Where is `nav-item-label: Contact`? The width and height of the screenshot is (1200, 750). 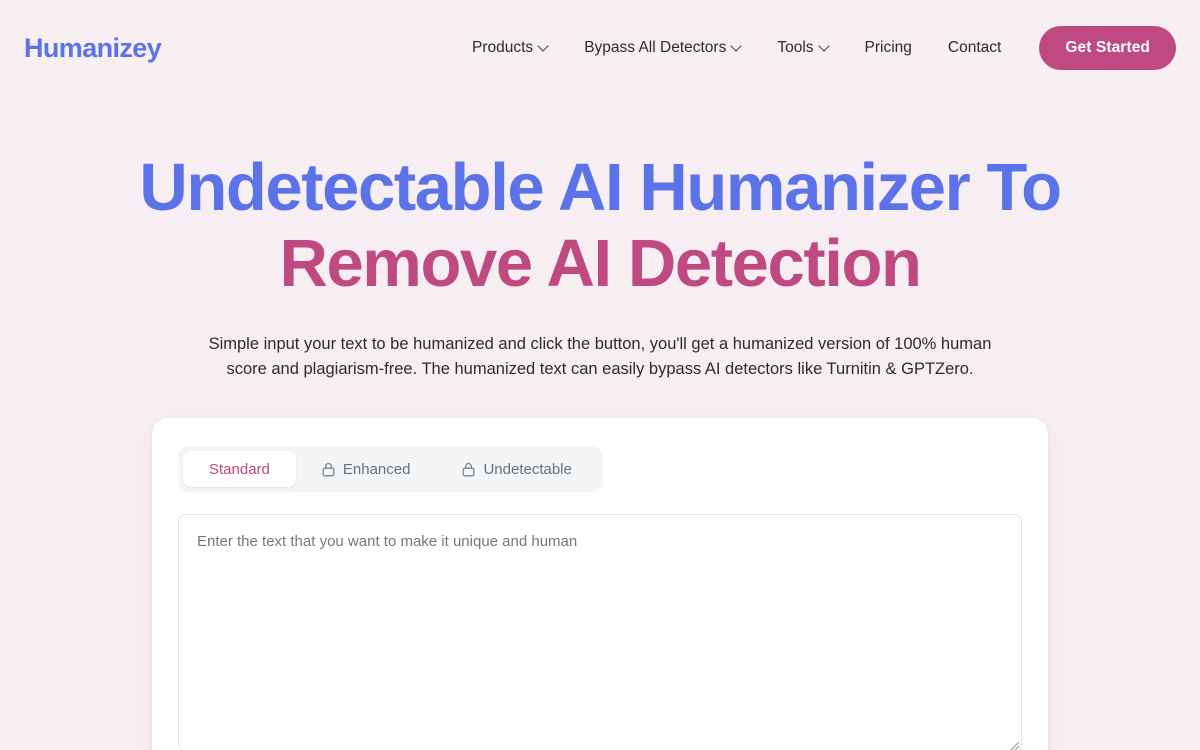
nav-item-label: Contact is located at coordinates (974, 48).